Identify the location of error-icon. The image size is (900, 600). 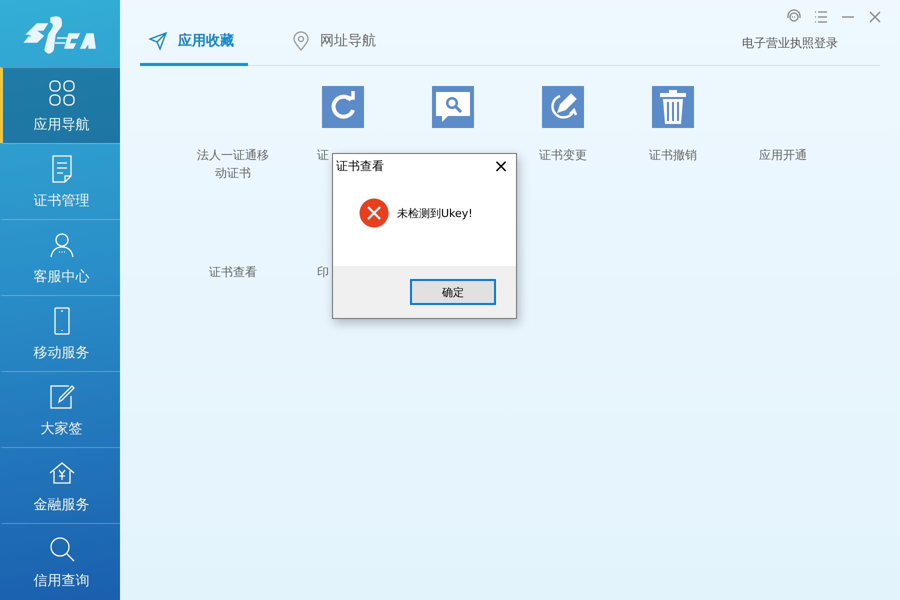
(374, 213).